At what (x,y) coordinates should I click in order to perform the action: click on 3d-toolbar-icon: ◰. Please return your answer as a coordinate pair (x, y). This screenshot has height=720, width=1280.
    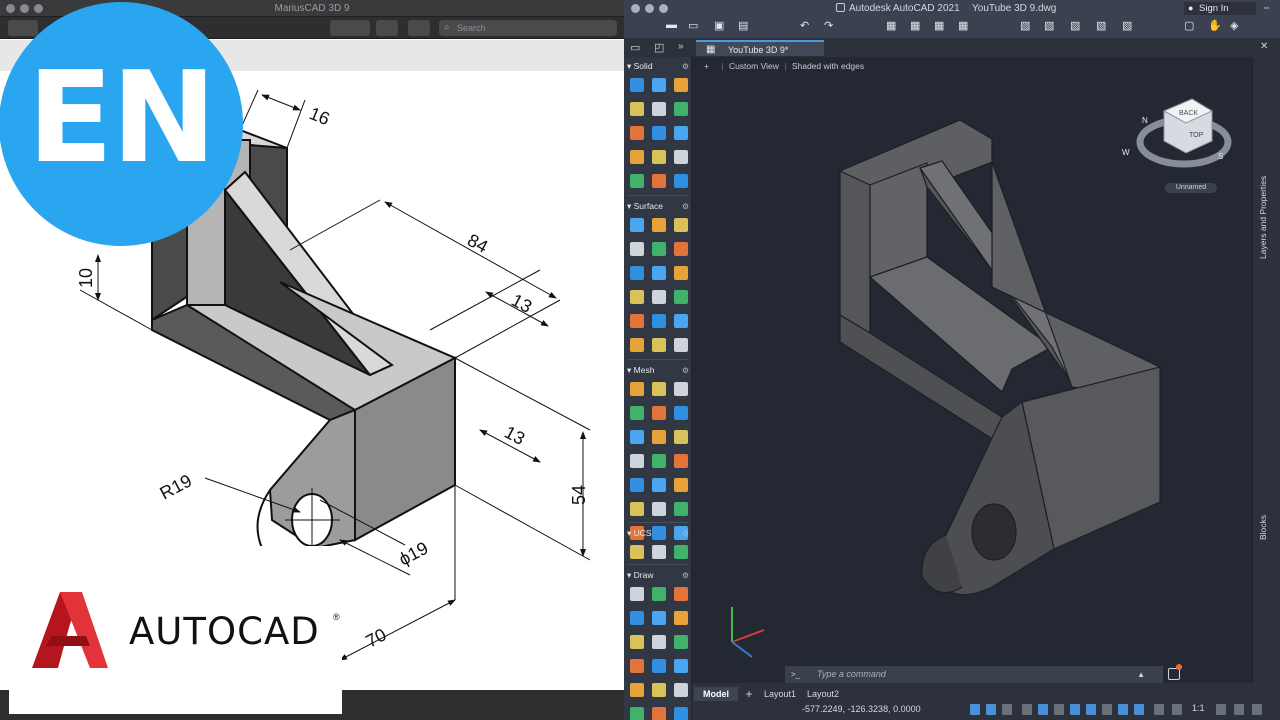
    Looking at the image, I should click on (659, 47).